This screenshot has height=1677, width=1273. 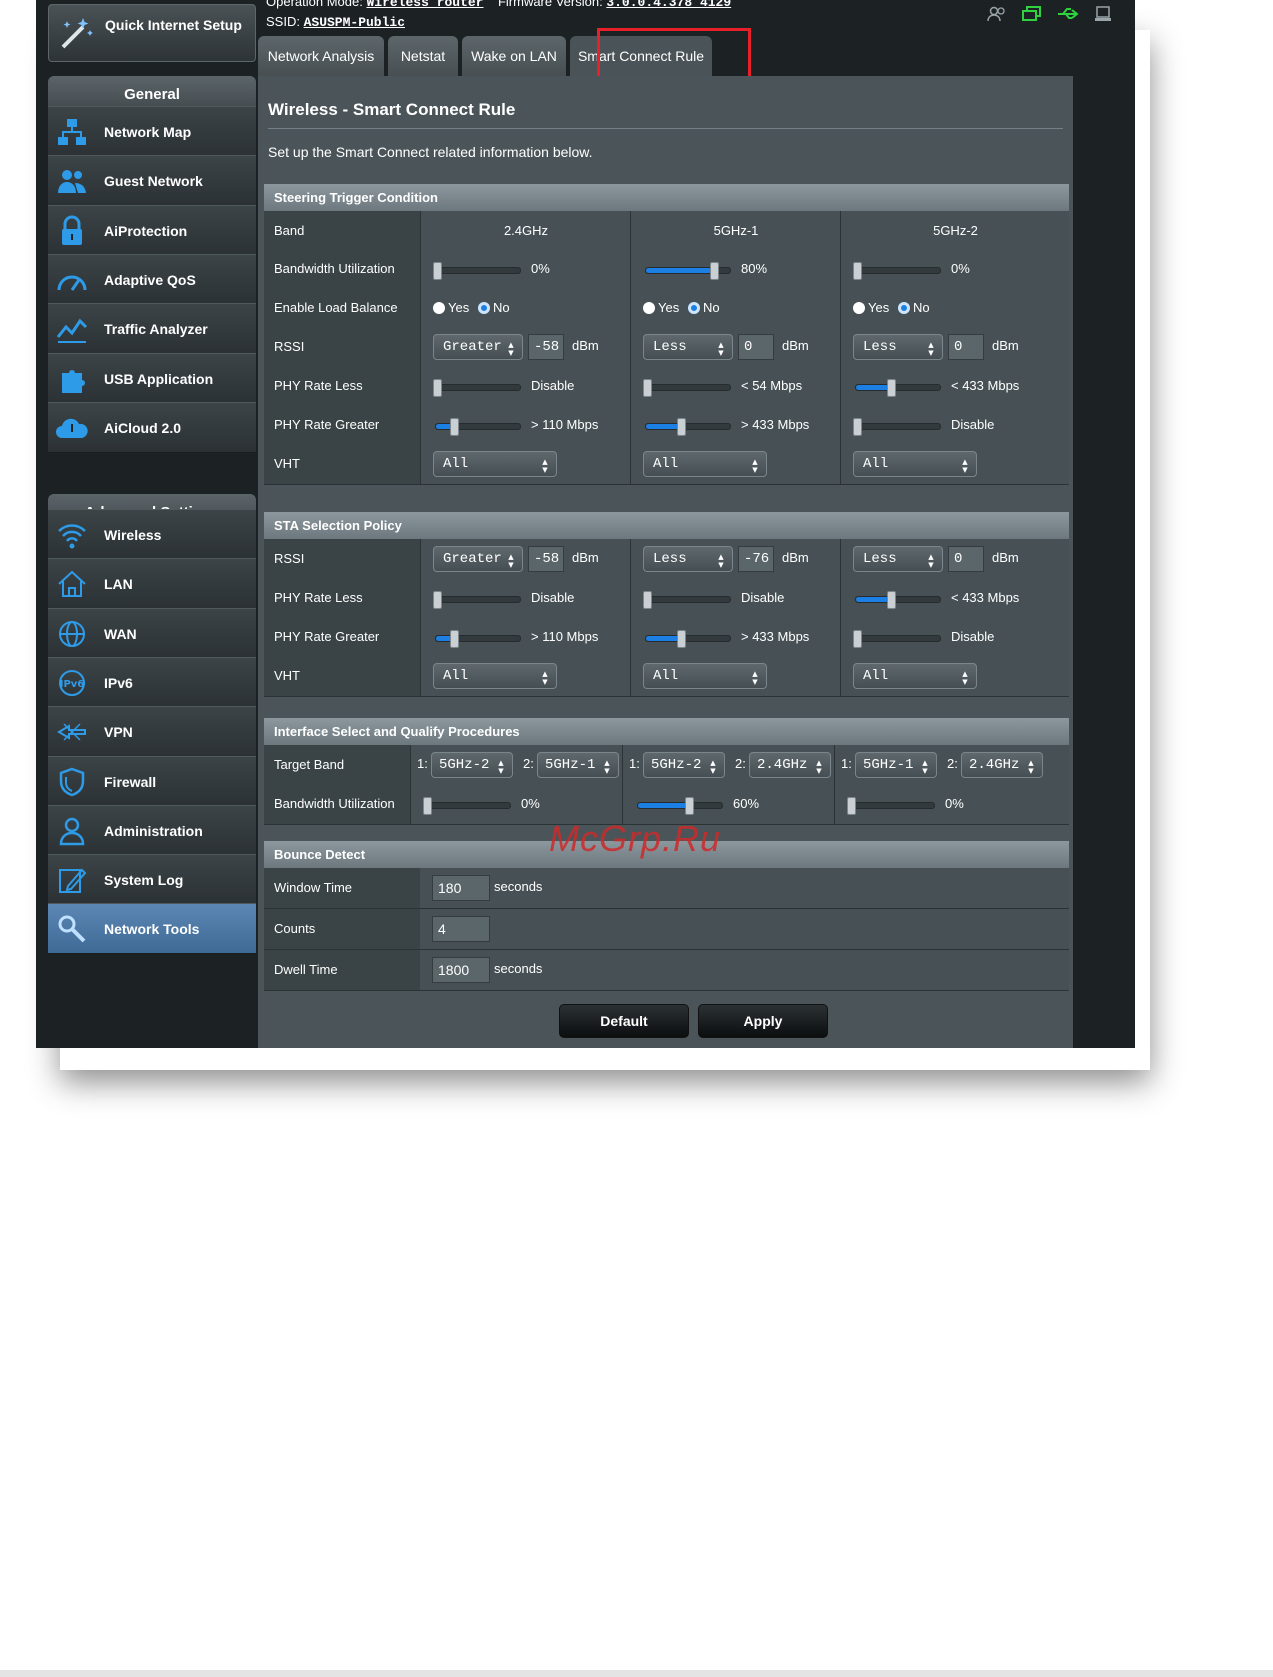 What do you see at coordinates (461, 929) in the screenshot?
I see `counts-input: 4` at bounding box center [461, 929].